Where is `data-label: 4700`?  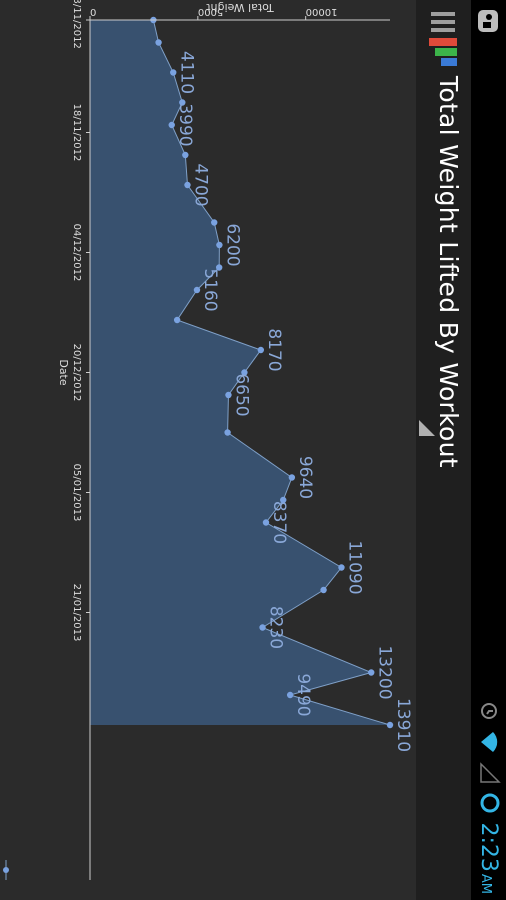 data-label: 4700 is located at coordinates (200, 184).